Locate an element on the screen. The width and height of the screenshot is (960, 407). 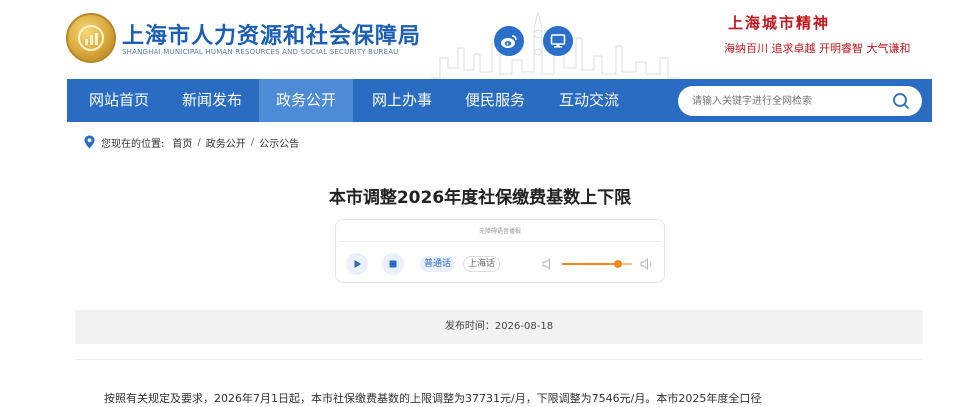
breadcrumb-home: 首页 is located at coordinates (182, 142).